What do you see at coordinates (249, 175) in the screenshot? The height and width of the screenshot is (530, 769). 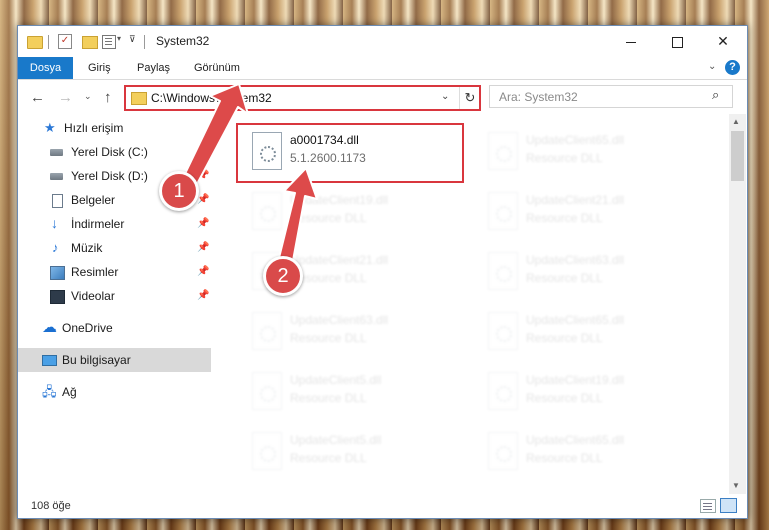 I see `annotation-layer` at bounding box center [249, 175].